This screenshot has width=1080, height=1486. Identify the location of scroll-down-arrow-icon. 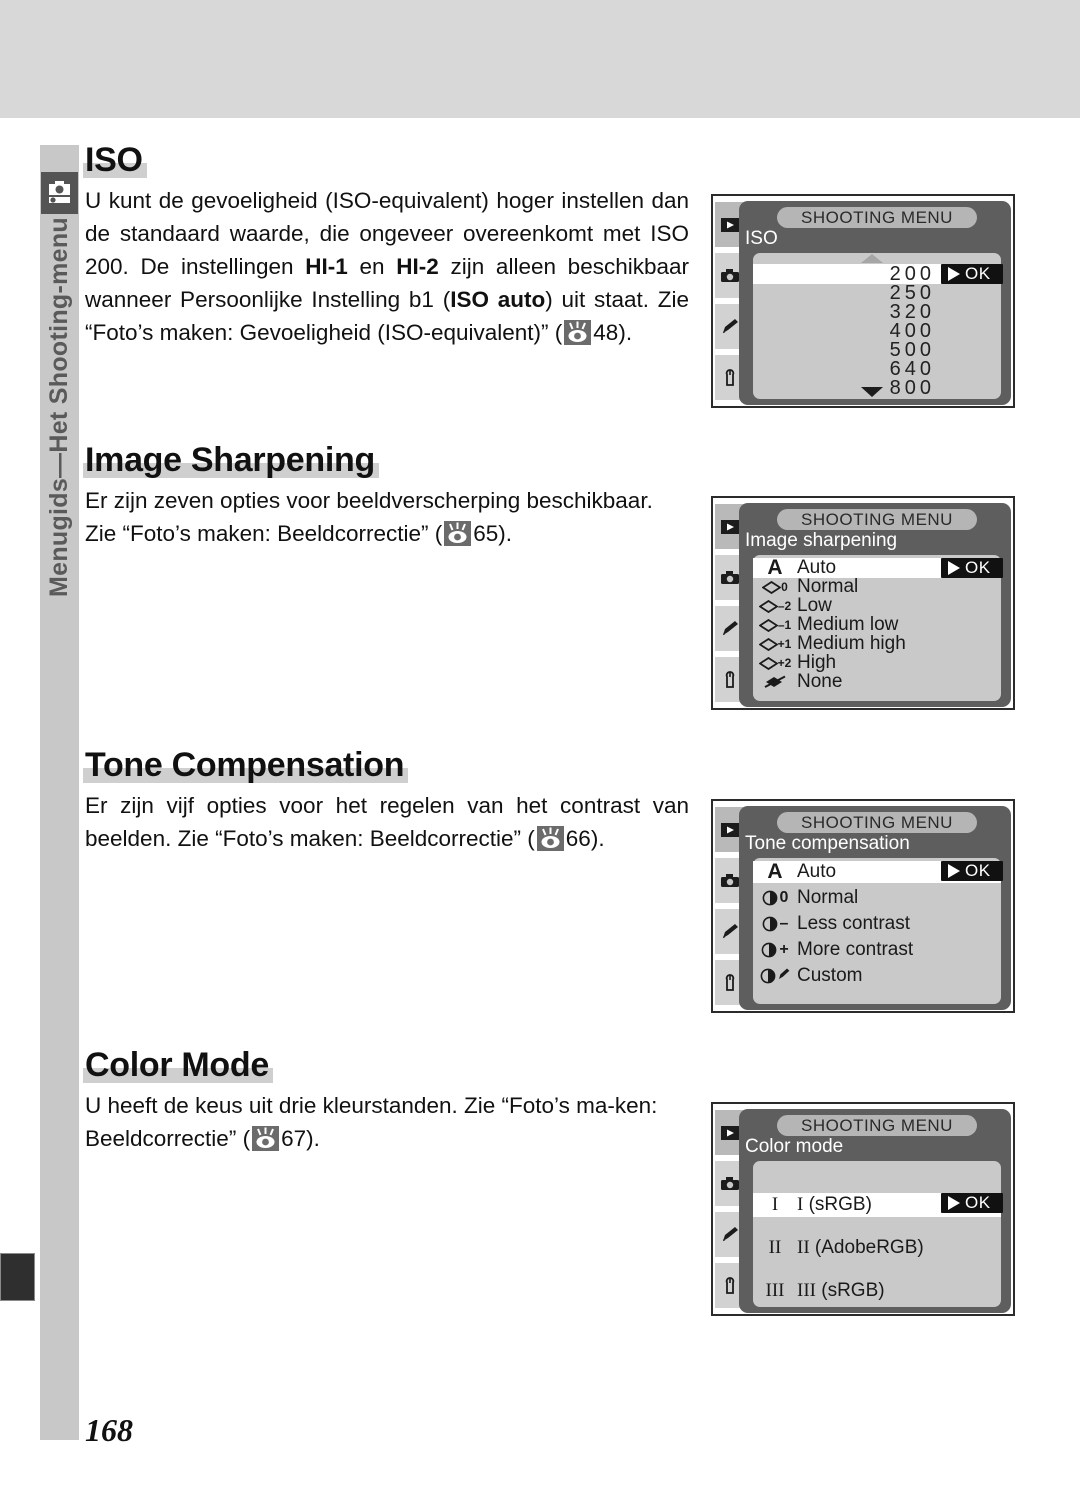
(872, 392).